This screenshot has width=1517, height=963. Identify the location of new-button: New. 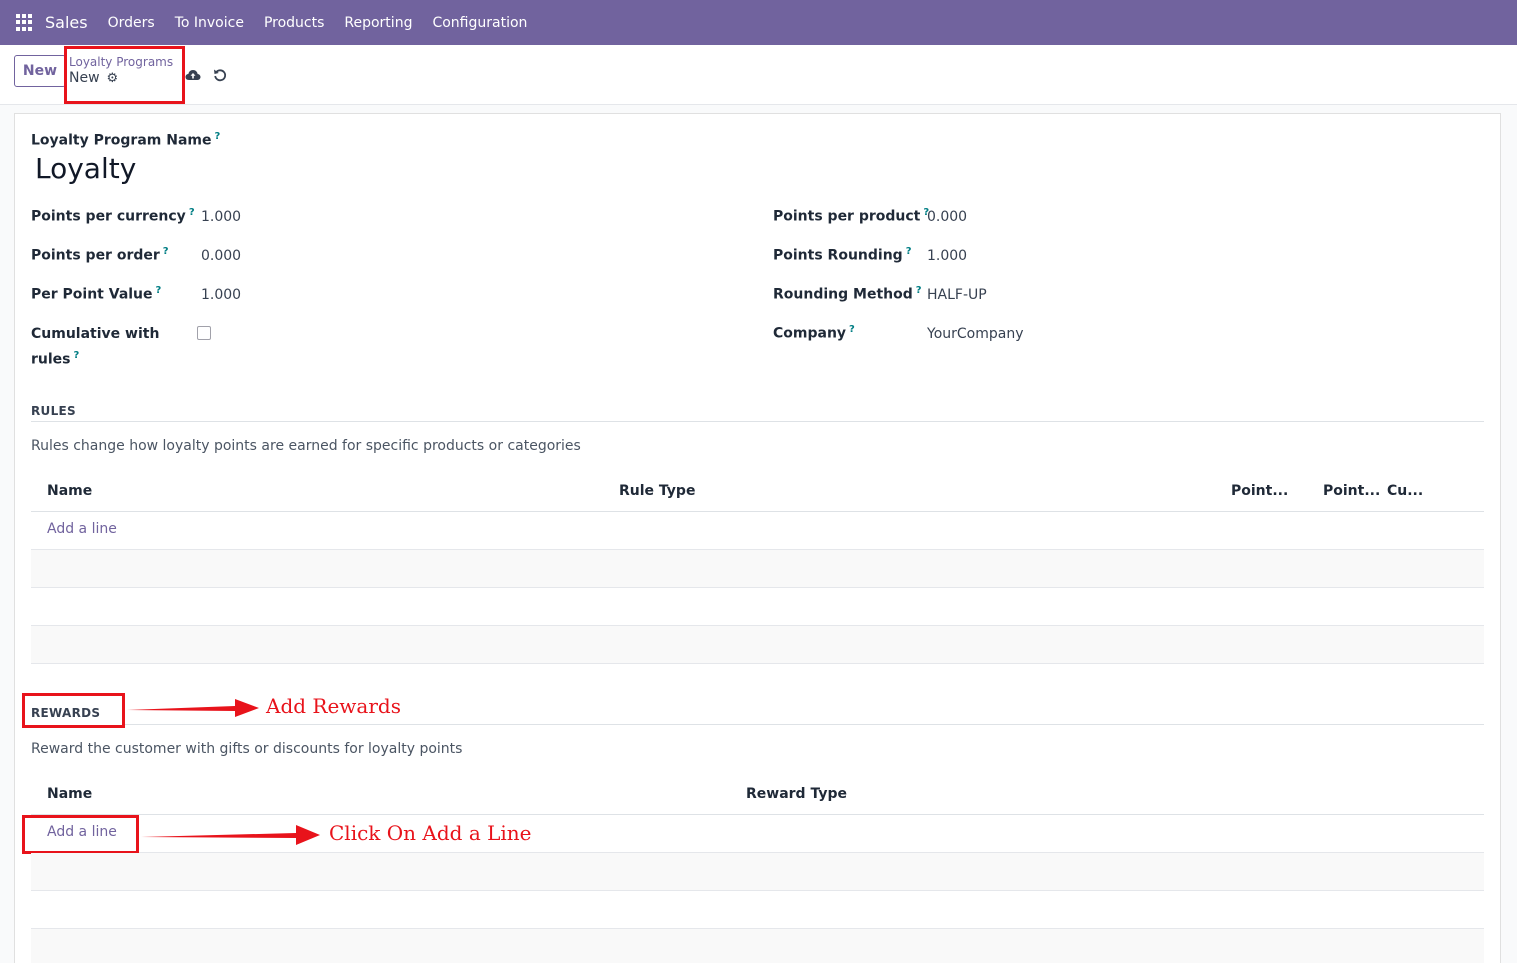
(40, 71).